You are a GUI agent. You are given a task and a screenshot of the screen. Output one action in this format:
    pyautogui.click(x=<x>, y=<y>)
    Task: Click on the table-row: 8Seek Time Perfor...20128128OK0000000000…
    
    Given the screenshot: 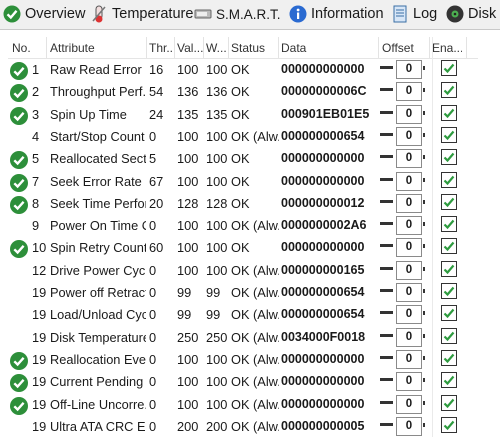 What is the action you would take?
    pyautogui.click(x=243, y=203)
    